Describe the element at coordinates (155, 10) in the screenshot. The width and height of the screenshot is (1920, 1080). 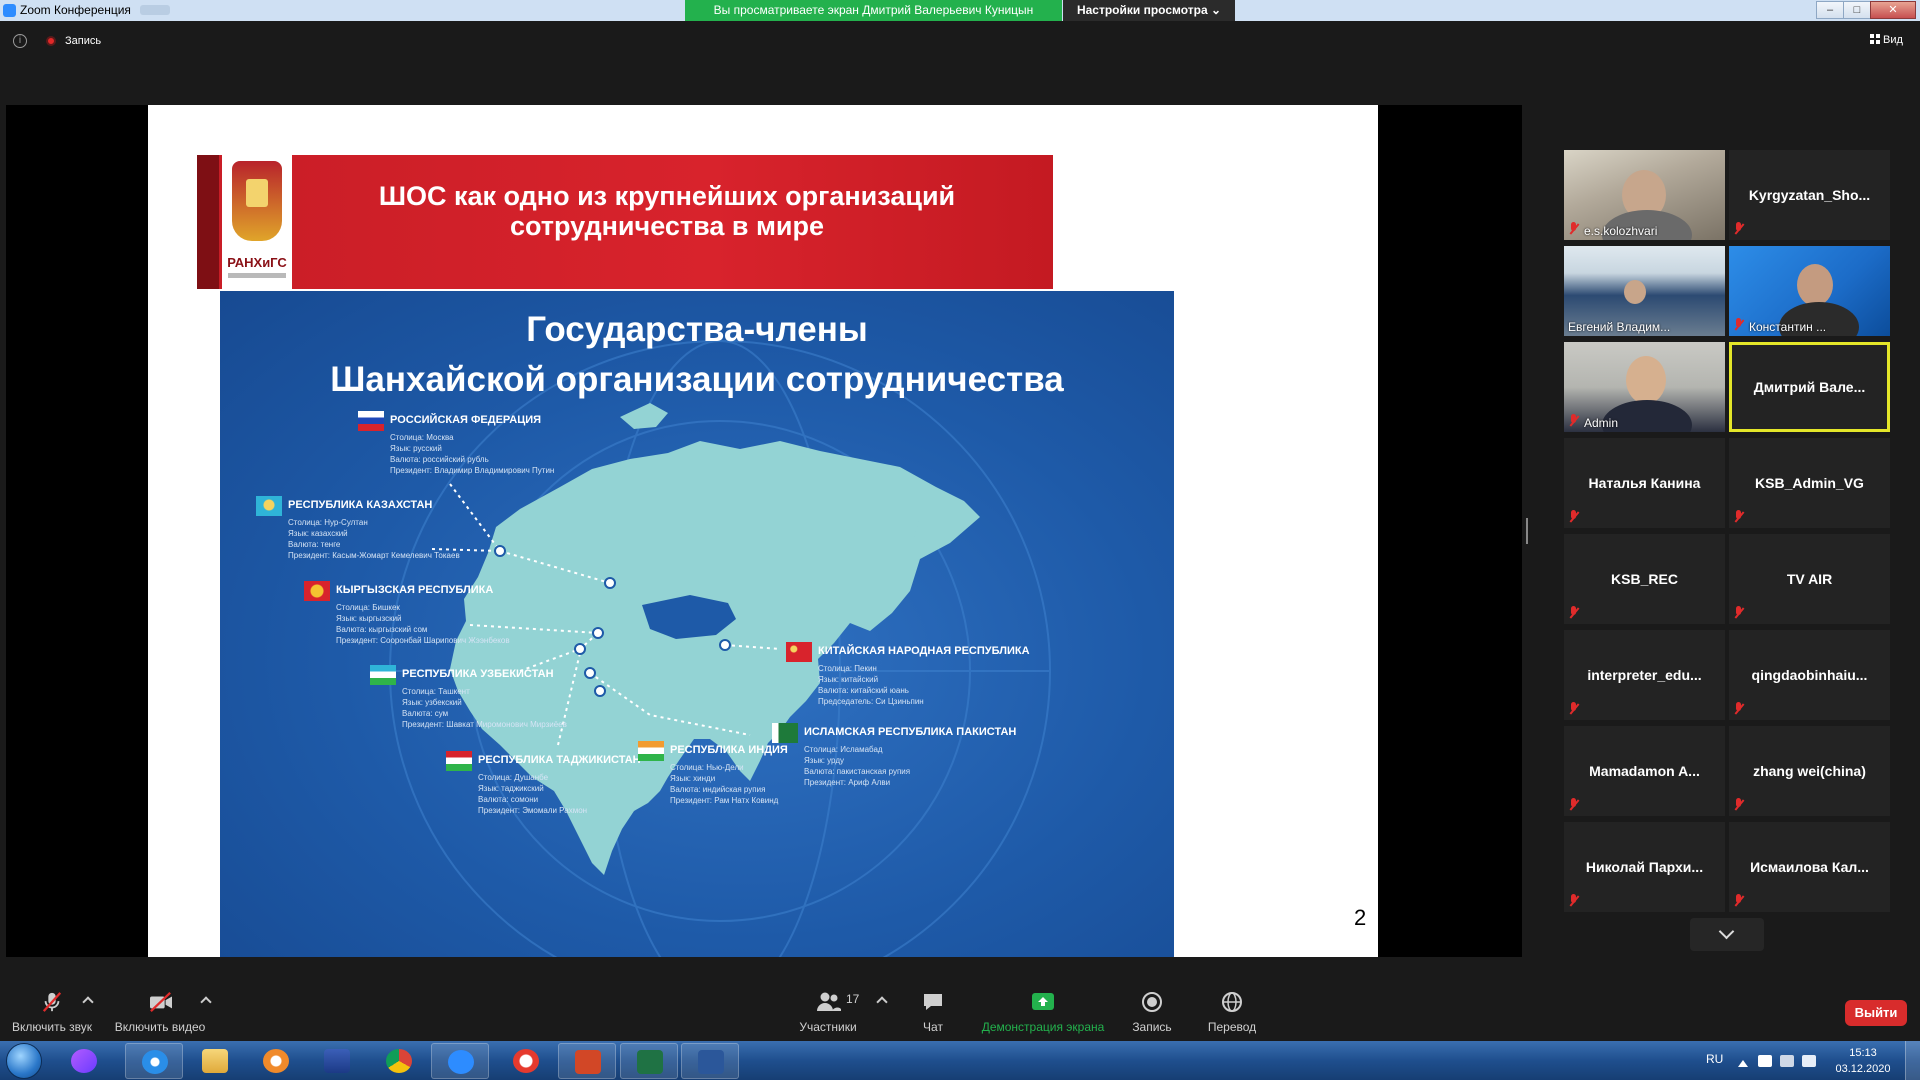
I see `titlebar-toggle-icon` at that location.